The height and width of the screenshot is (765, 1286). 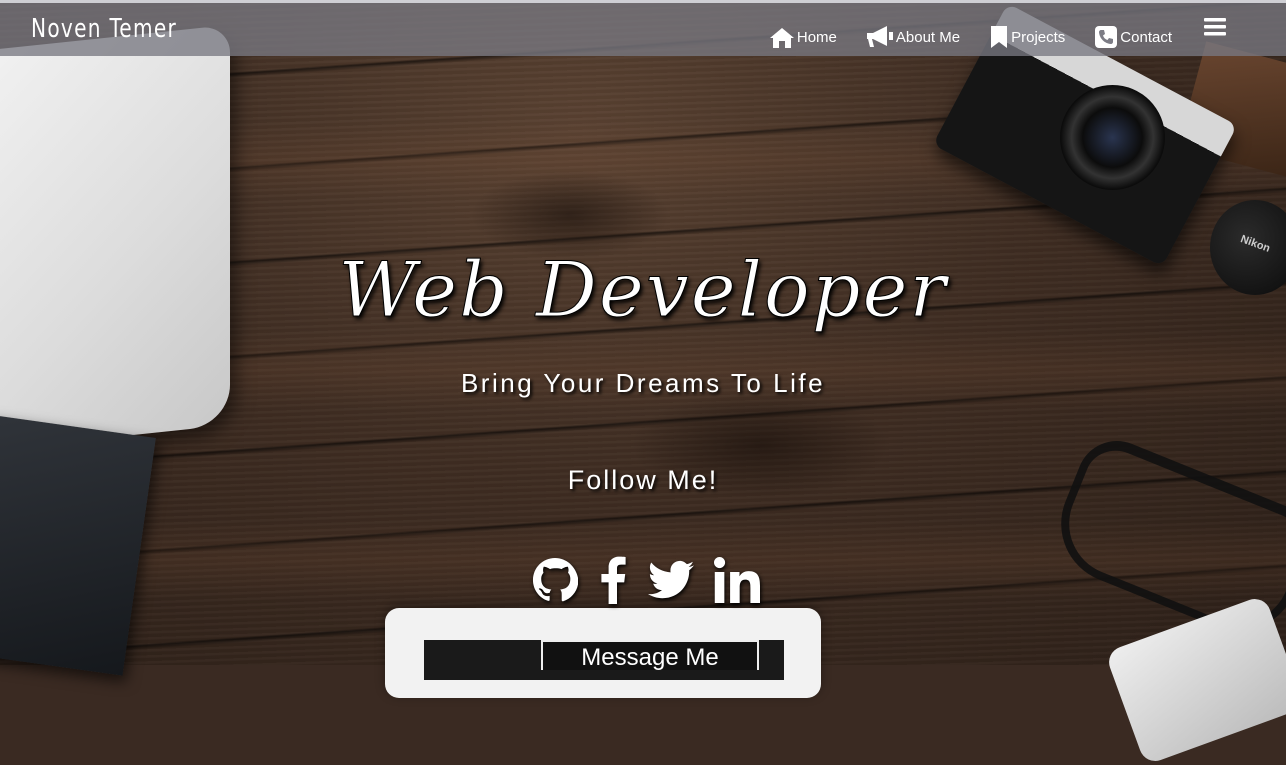 I want to click on nav-item-about-label: About Me, so click(x=928, y=37).